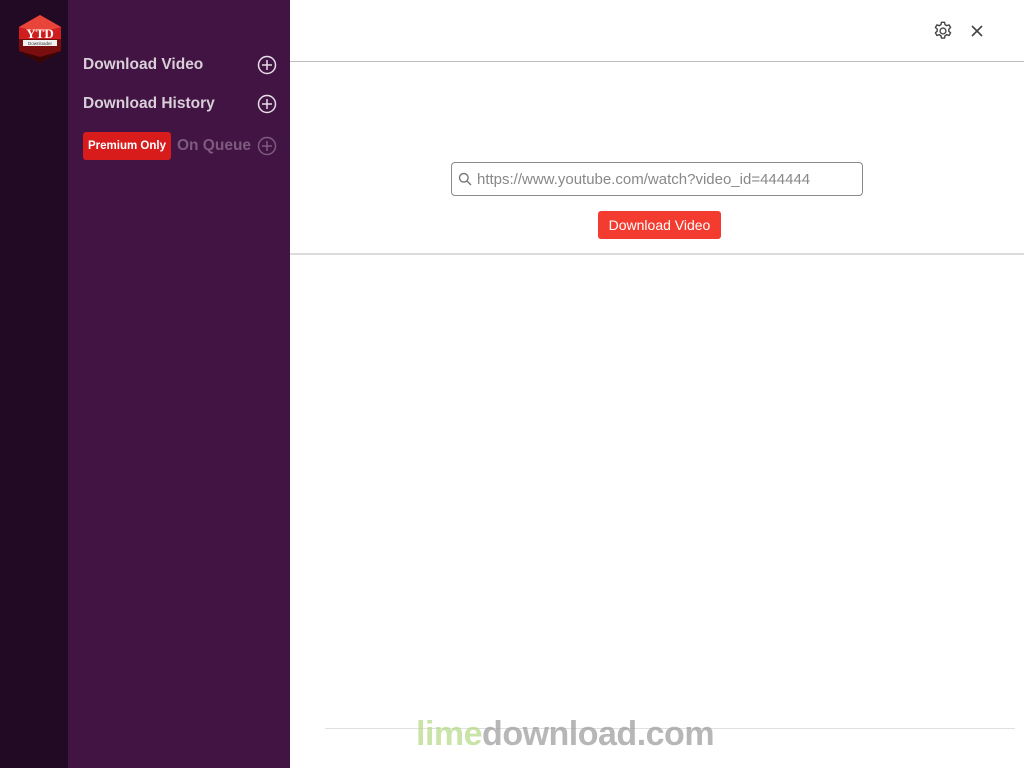 The height and width of the screenshot is (768, 1024). What do you see at coordinates (39, 33) in the screenshot?
I see `svg-text: YTD` at bounding box center [39, 33].